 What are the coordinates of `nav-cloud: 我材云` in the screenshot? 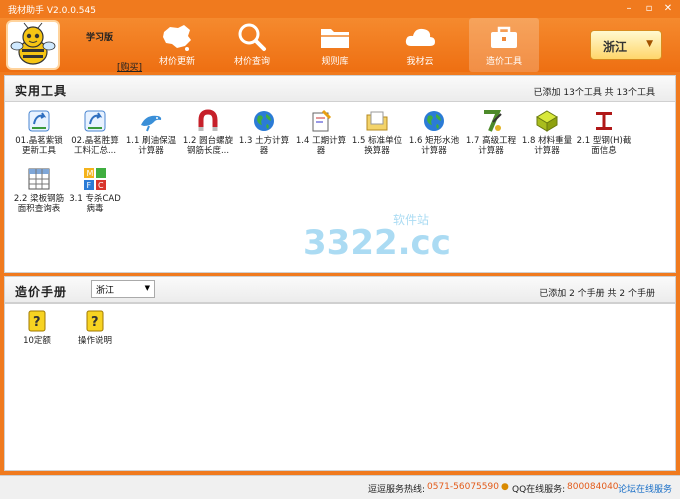 It's located at (420, 45).